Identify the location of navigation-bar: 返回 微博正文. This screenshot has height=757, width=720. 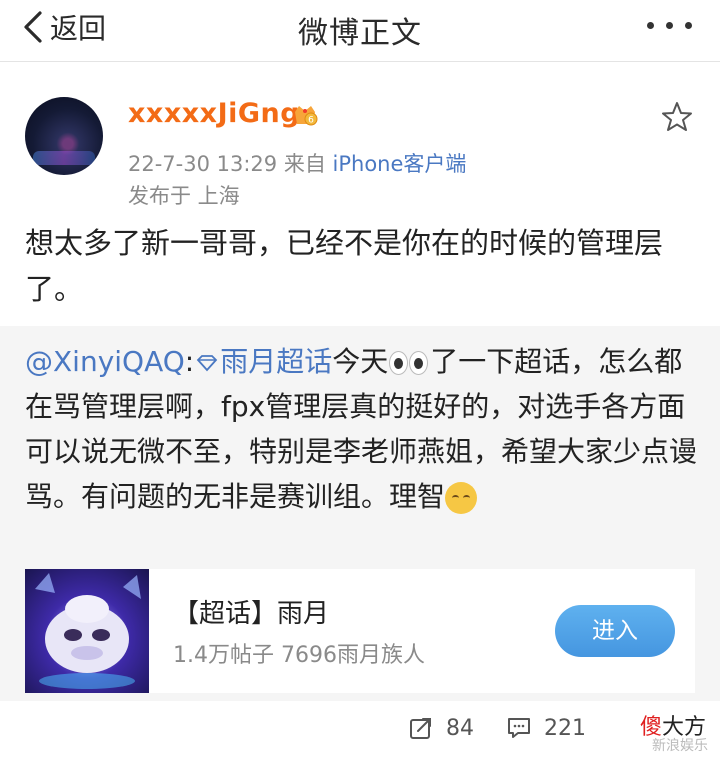
(360, 31).